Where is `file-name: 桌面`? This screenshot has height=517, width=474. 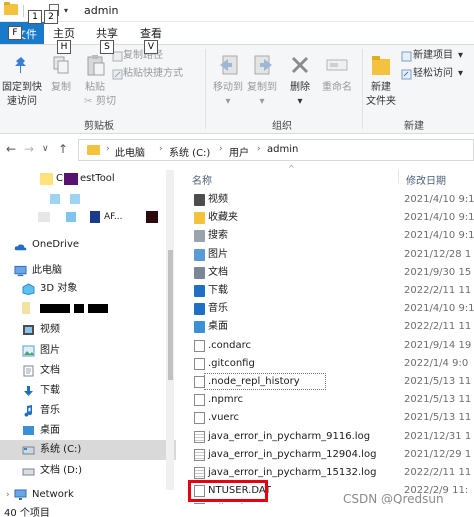 file-name: 桌面 is located at coordinates (218, 327).